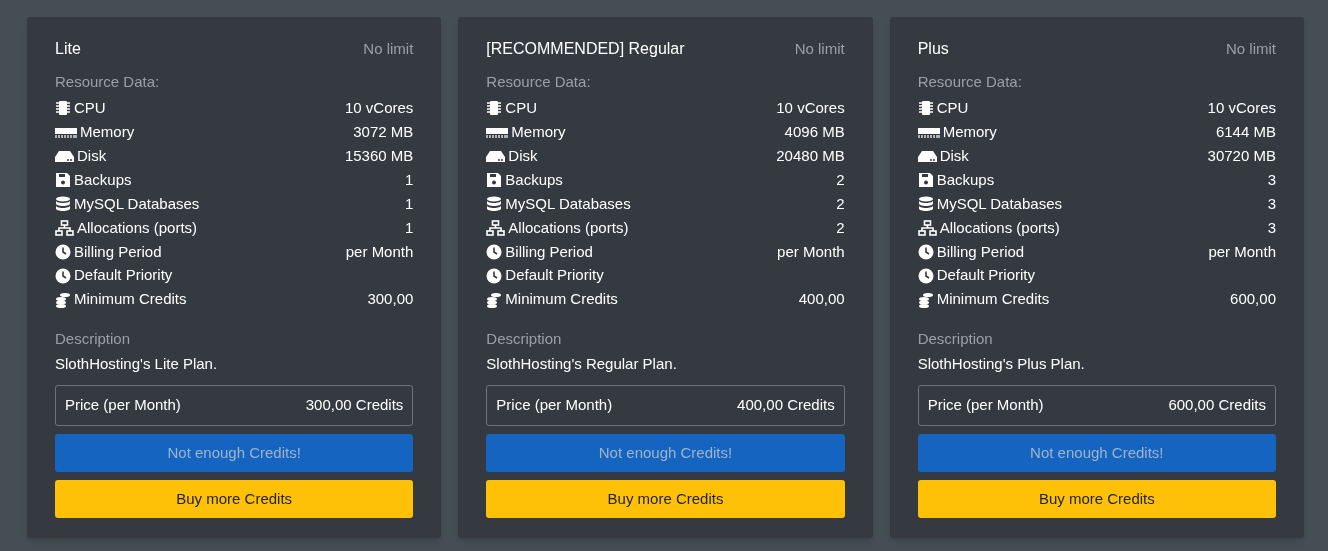  I want to click on plan-title: Plus, so click(933, 49).